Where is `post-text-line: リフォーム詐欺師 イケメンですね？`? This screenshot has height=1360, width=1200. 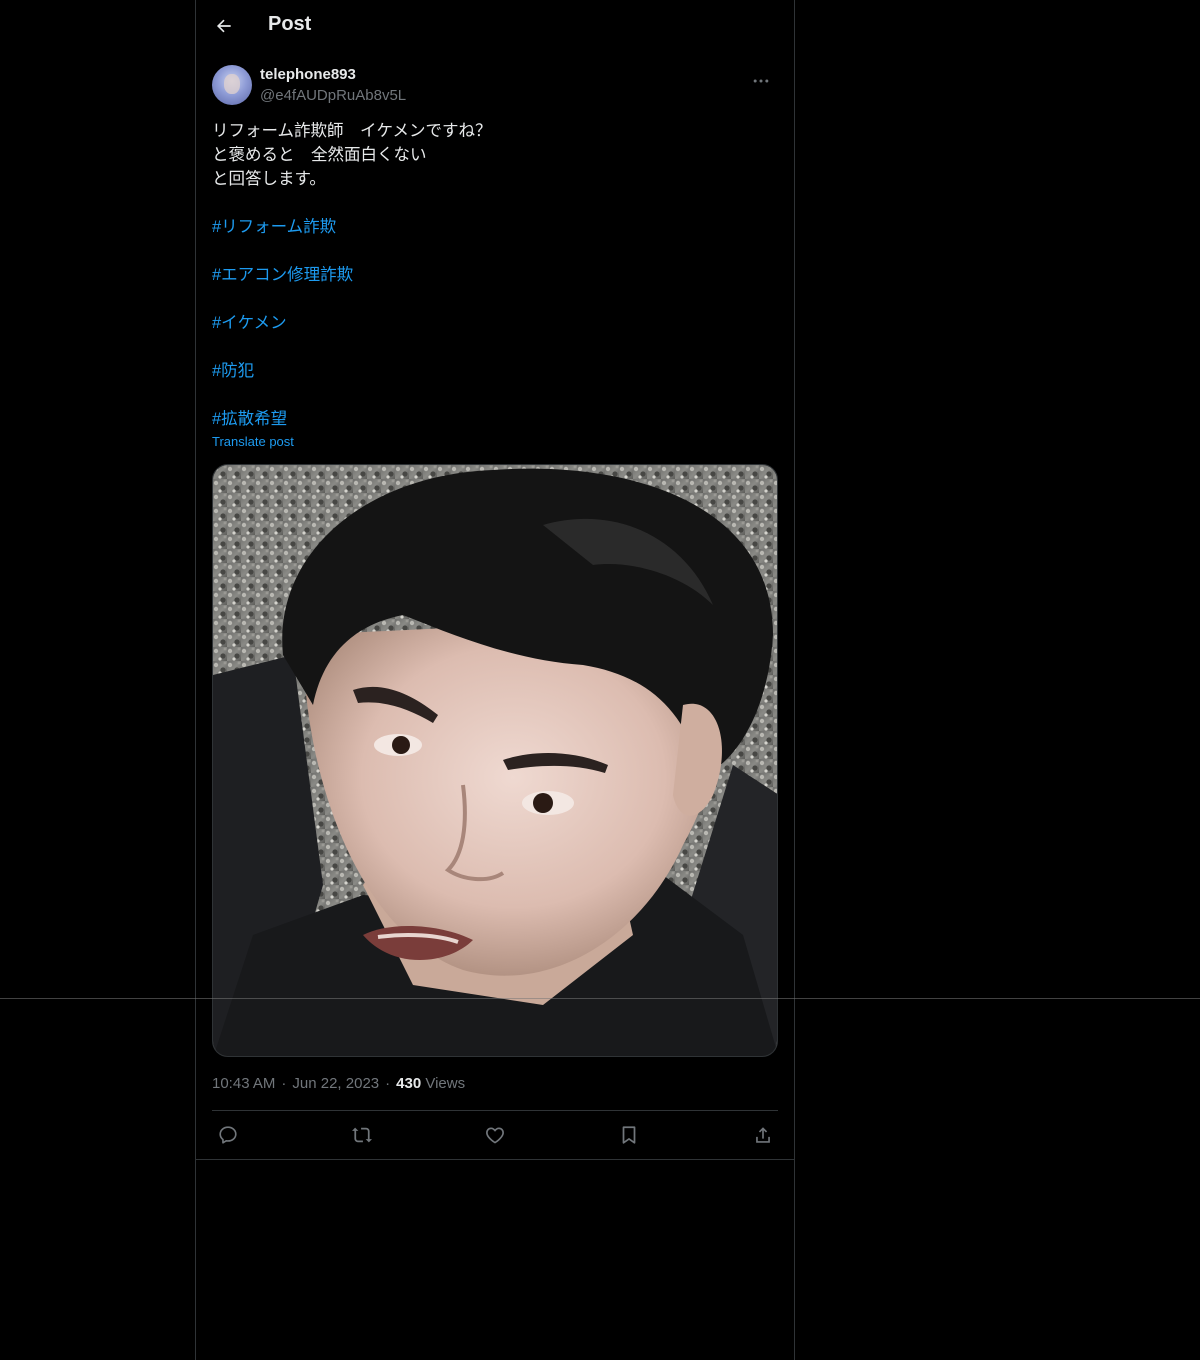
post-text-line: リフォーム詐欺師 イケメンですね？ is located at coordinates (352, 131).